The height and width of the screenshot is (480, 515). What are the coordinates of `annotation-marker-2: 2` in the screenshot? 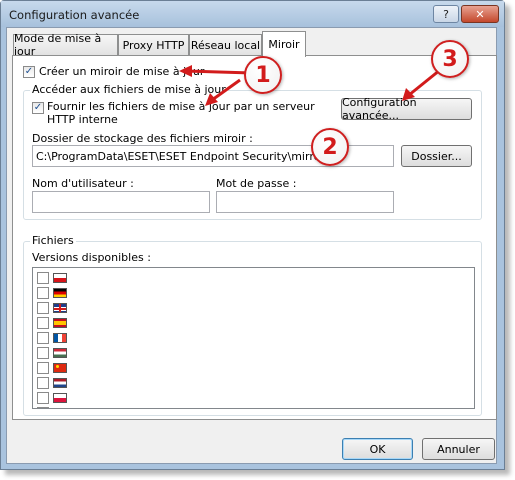 It's located at (330, 147).